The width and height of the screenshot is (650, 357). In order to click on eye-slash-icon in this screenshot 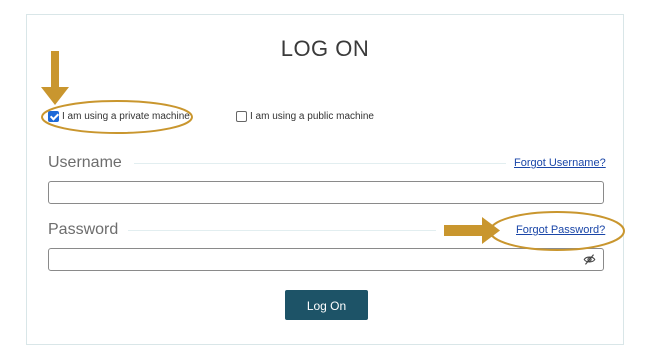, I will do `click(589, 259)`.